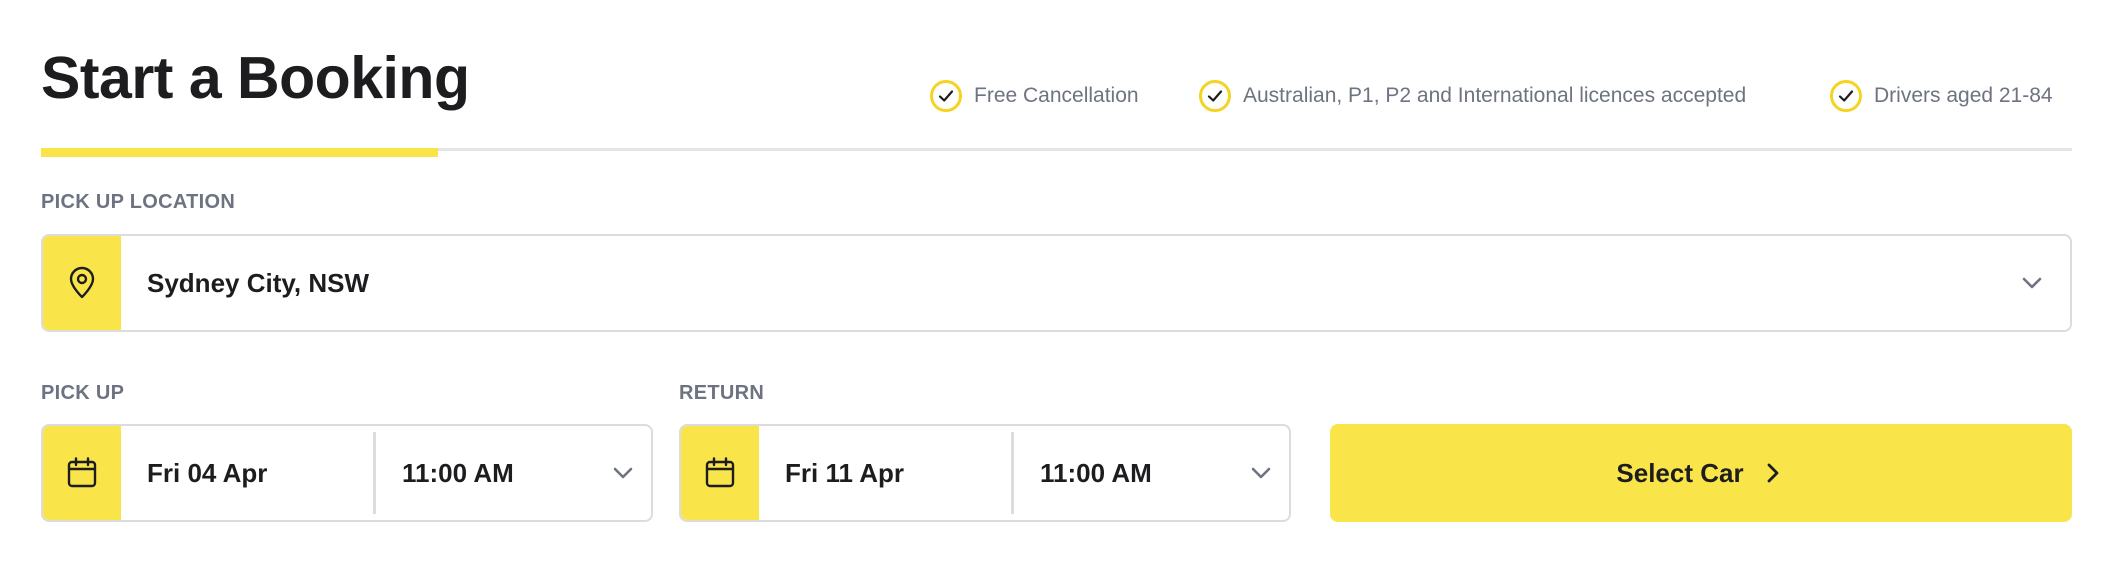 This screenshot has height=576, width=2114. Describe the element at coordinates (258, 282) in the screenshot. I see `pickup-location-value: Sydney City, NSW` at that location.